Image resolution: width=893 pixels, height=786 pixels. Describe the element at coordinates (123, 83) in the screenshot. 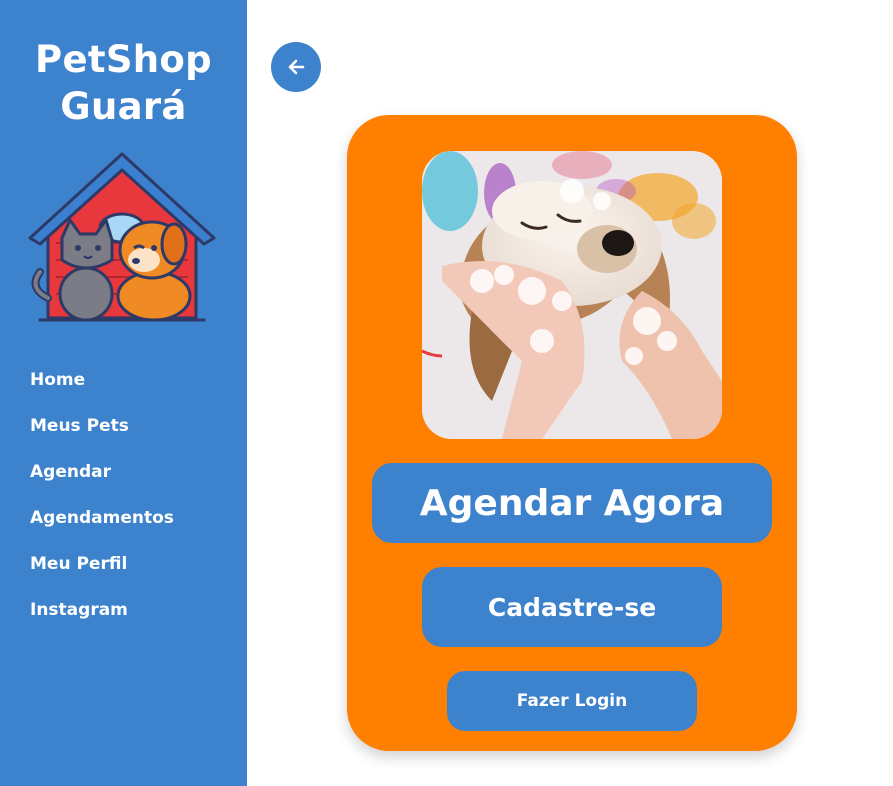

I see `brand-title: PetShop Guará` at that location.